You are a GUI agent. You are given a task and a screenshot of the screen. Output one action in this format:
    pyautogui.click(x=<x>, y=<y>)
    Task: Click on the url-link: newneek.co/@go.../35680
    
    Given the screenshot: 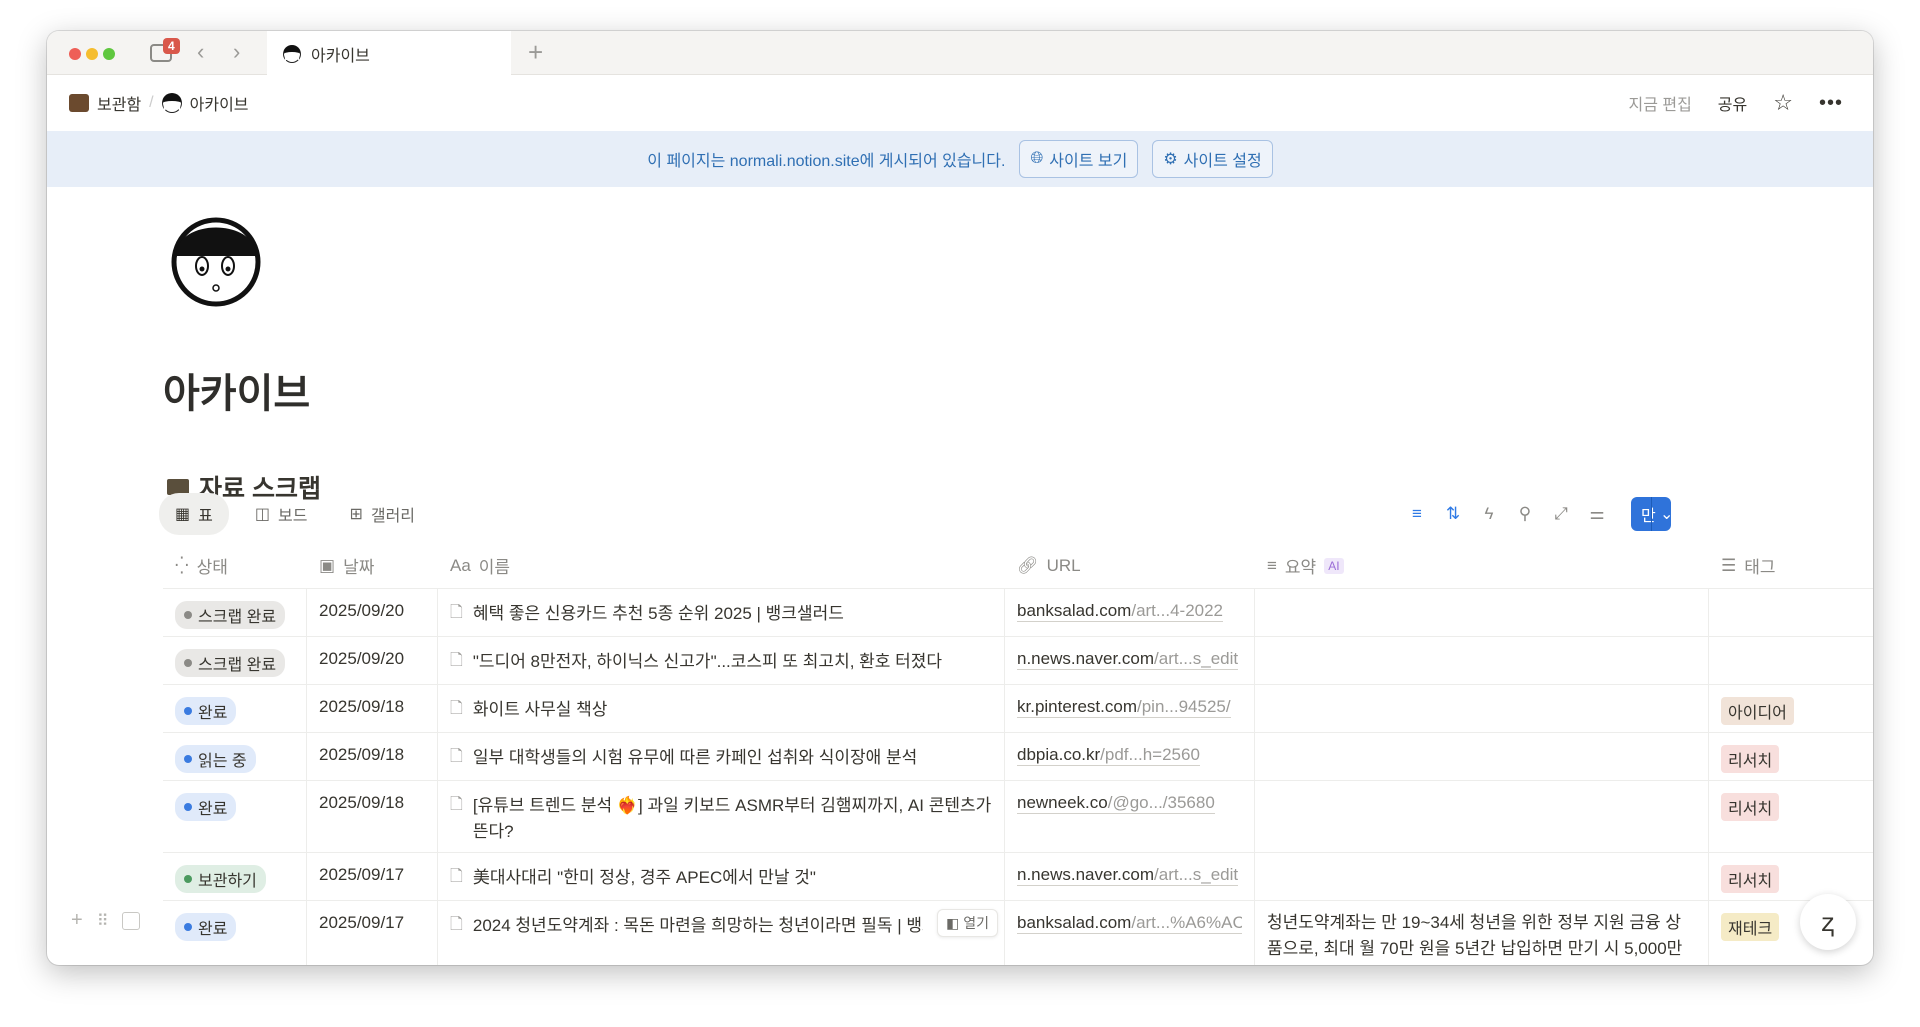 What is the action you would take?
    pyautogui.click(x=1116, y=803)
    